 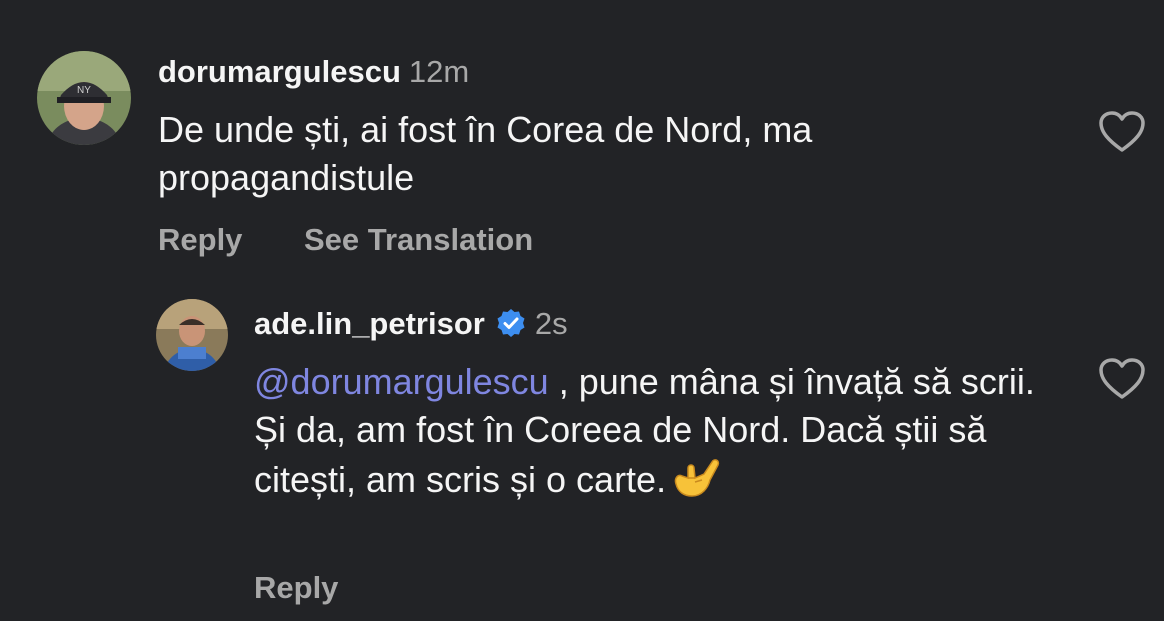 I want to click on reply-username-row: ade.lin_petrisor 2s, so click(x=411, y=324).